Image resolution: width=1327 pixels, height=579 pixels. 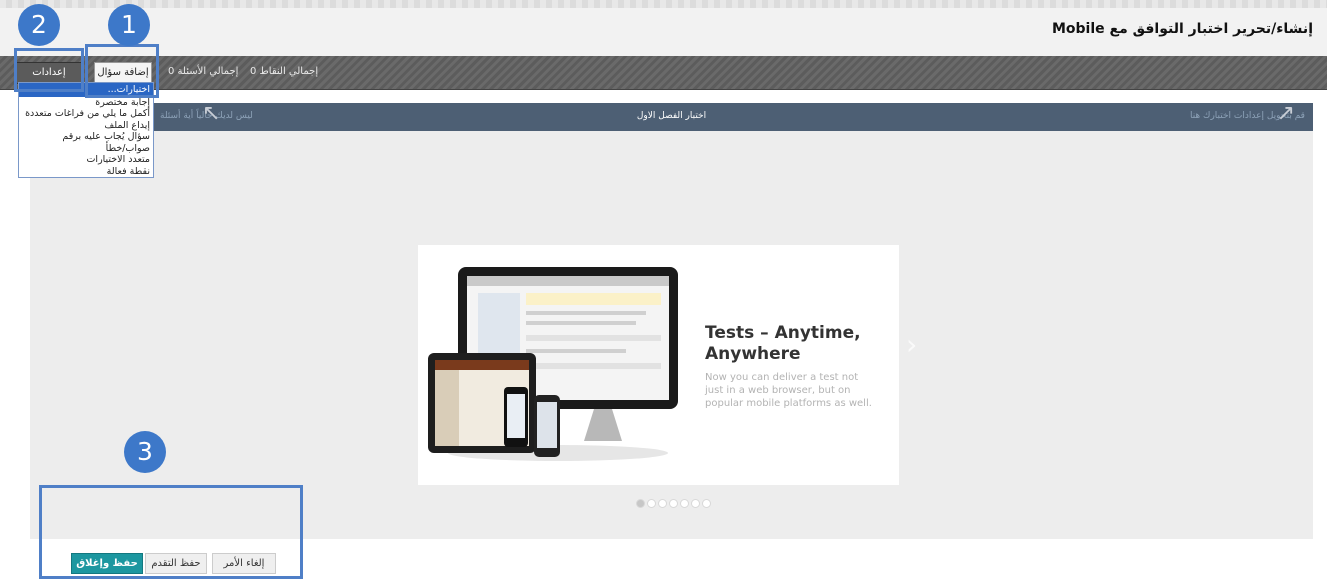 What do you see at coordinates (1285, 113) in the screenshot?
I see `arrow-up-icon: ↗` at bounding box center [1285, 113].